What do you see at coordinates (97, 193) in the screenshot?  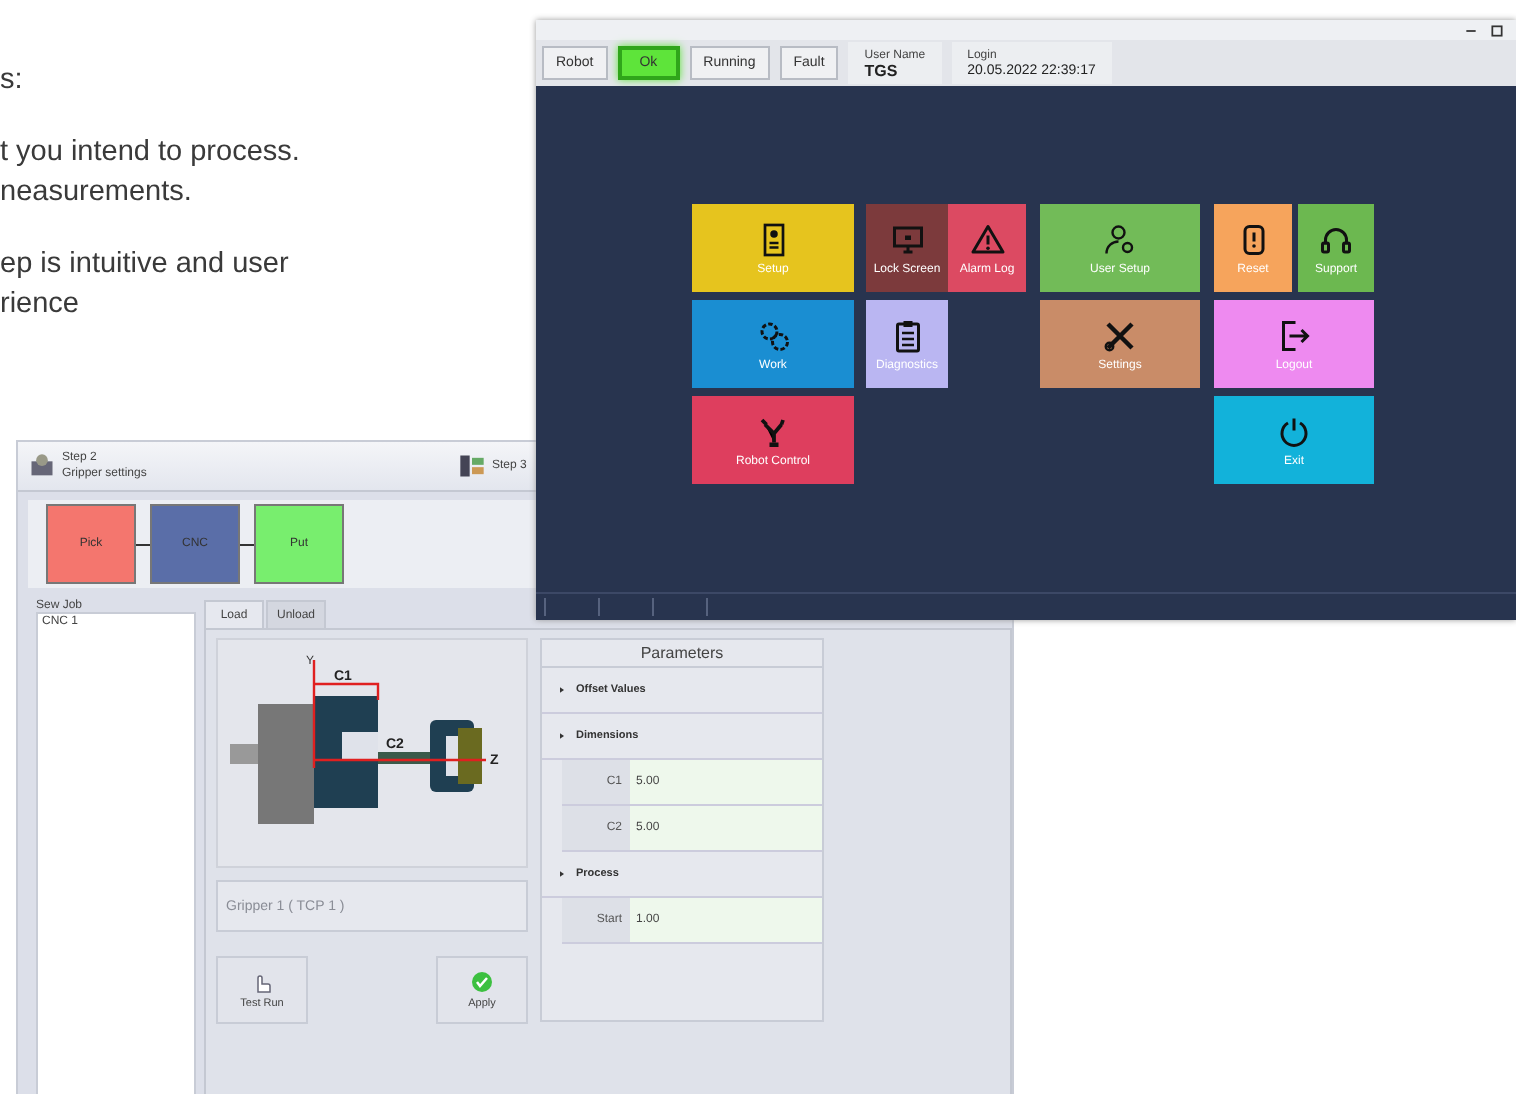 I see `body-text: neasurements.` at bounding box center [97, 193].